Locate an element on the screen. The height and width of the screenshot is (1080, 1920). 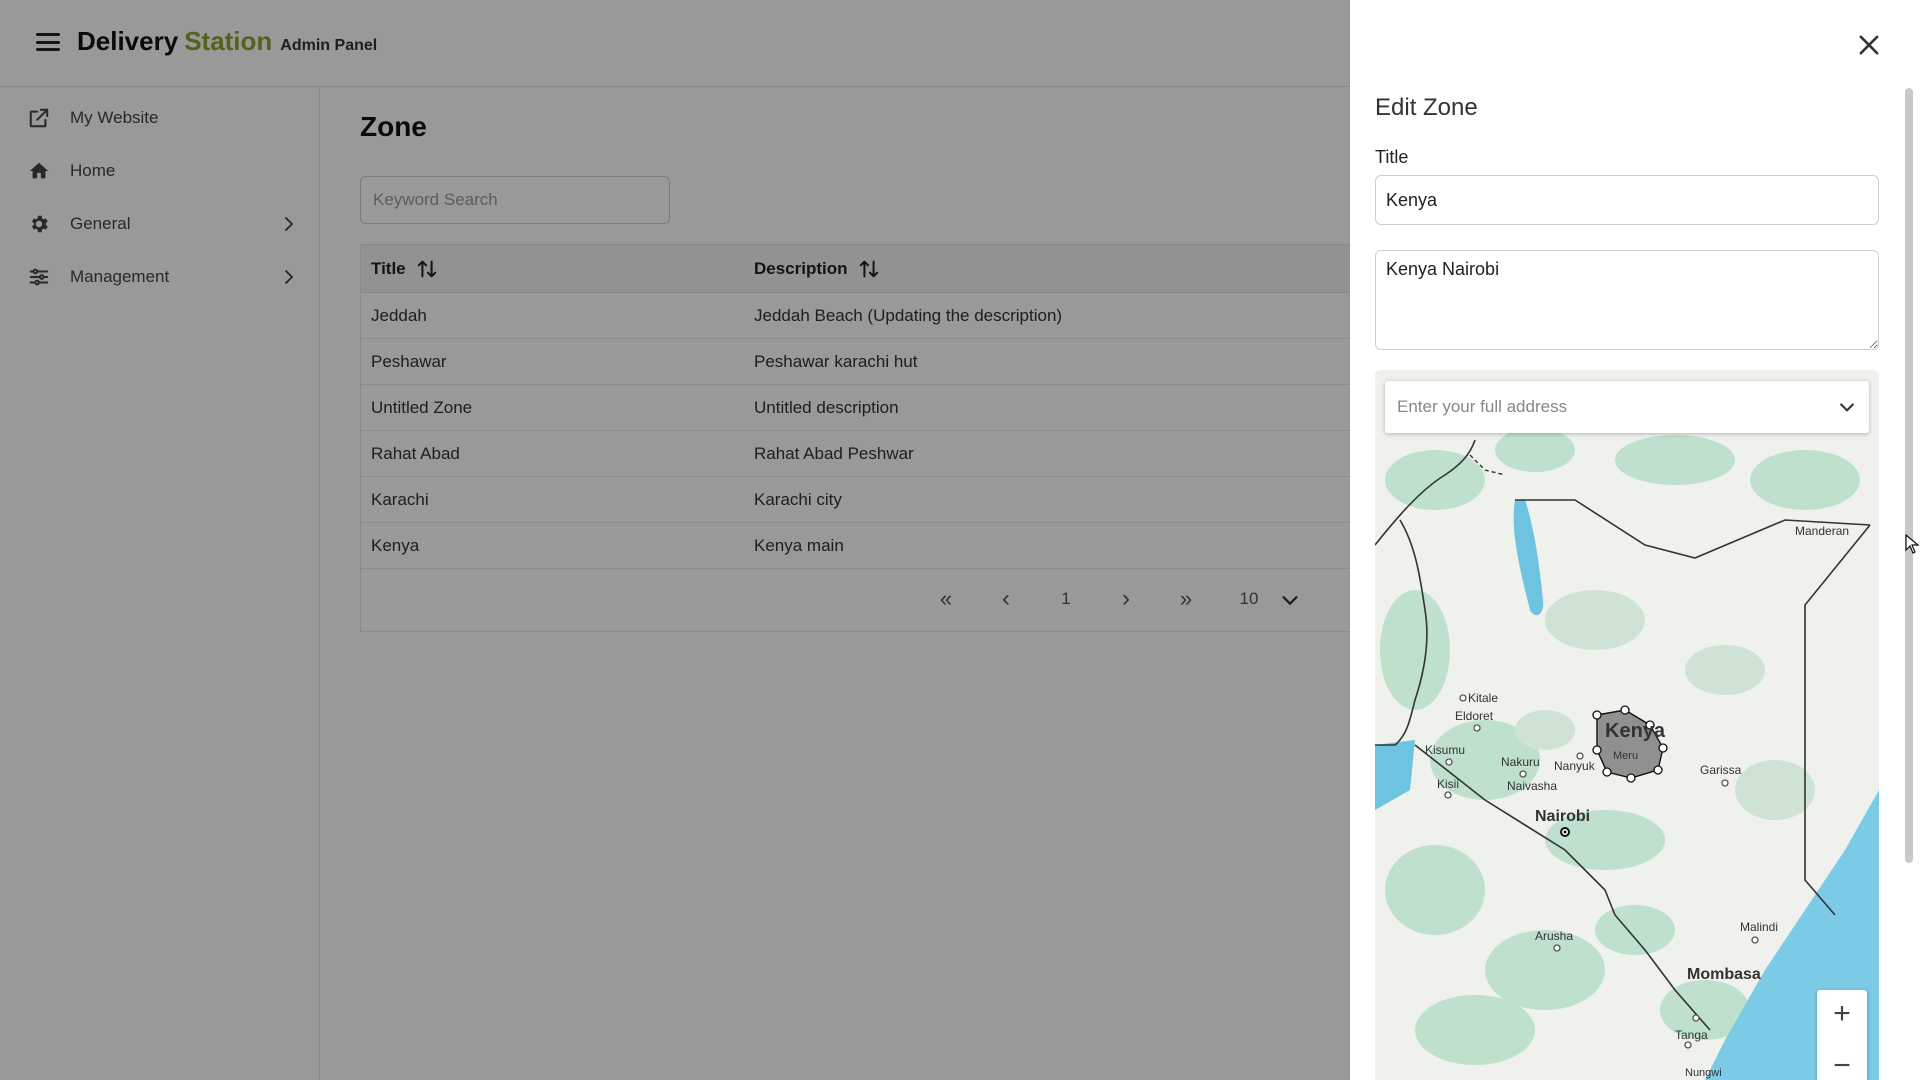
mouse-cursor-icon is located at coordinates (1912, 544).